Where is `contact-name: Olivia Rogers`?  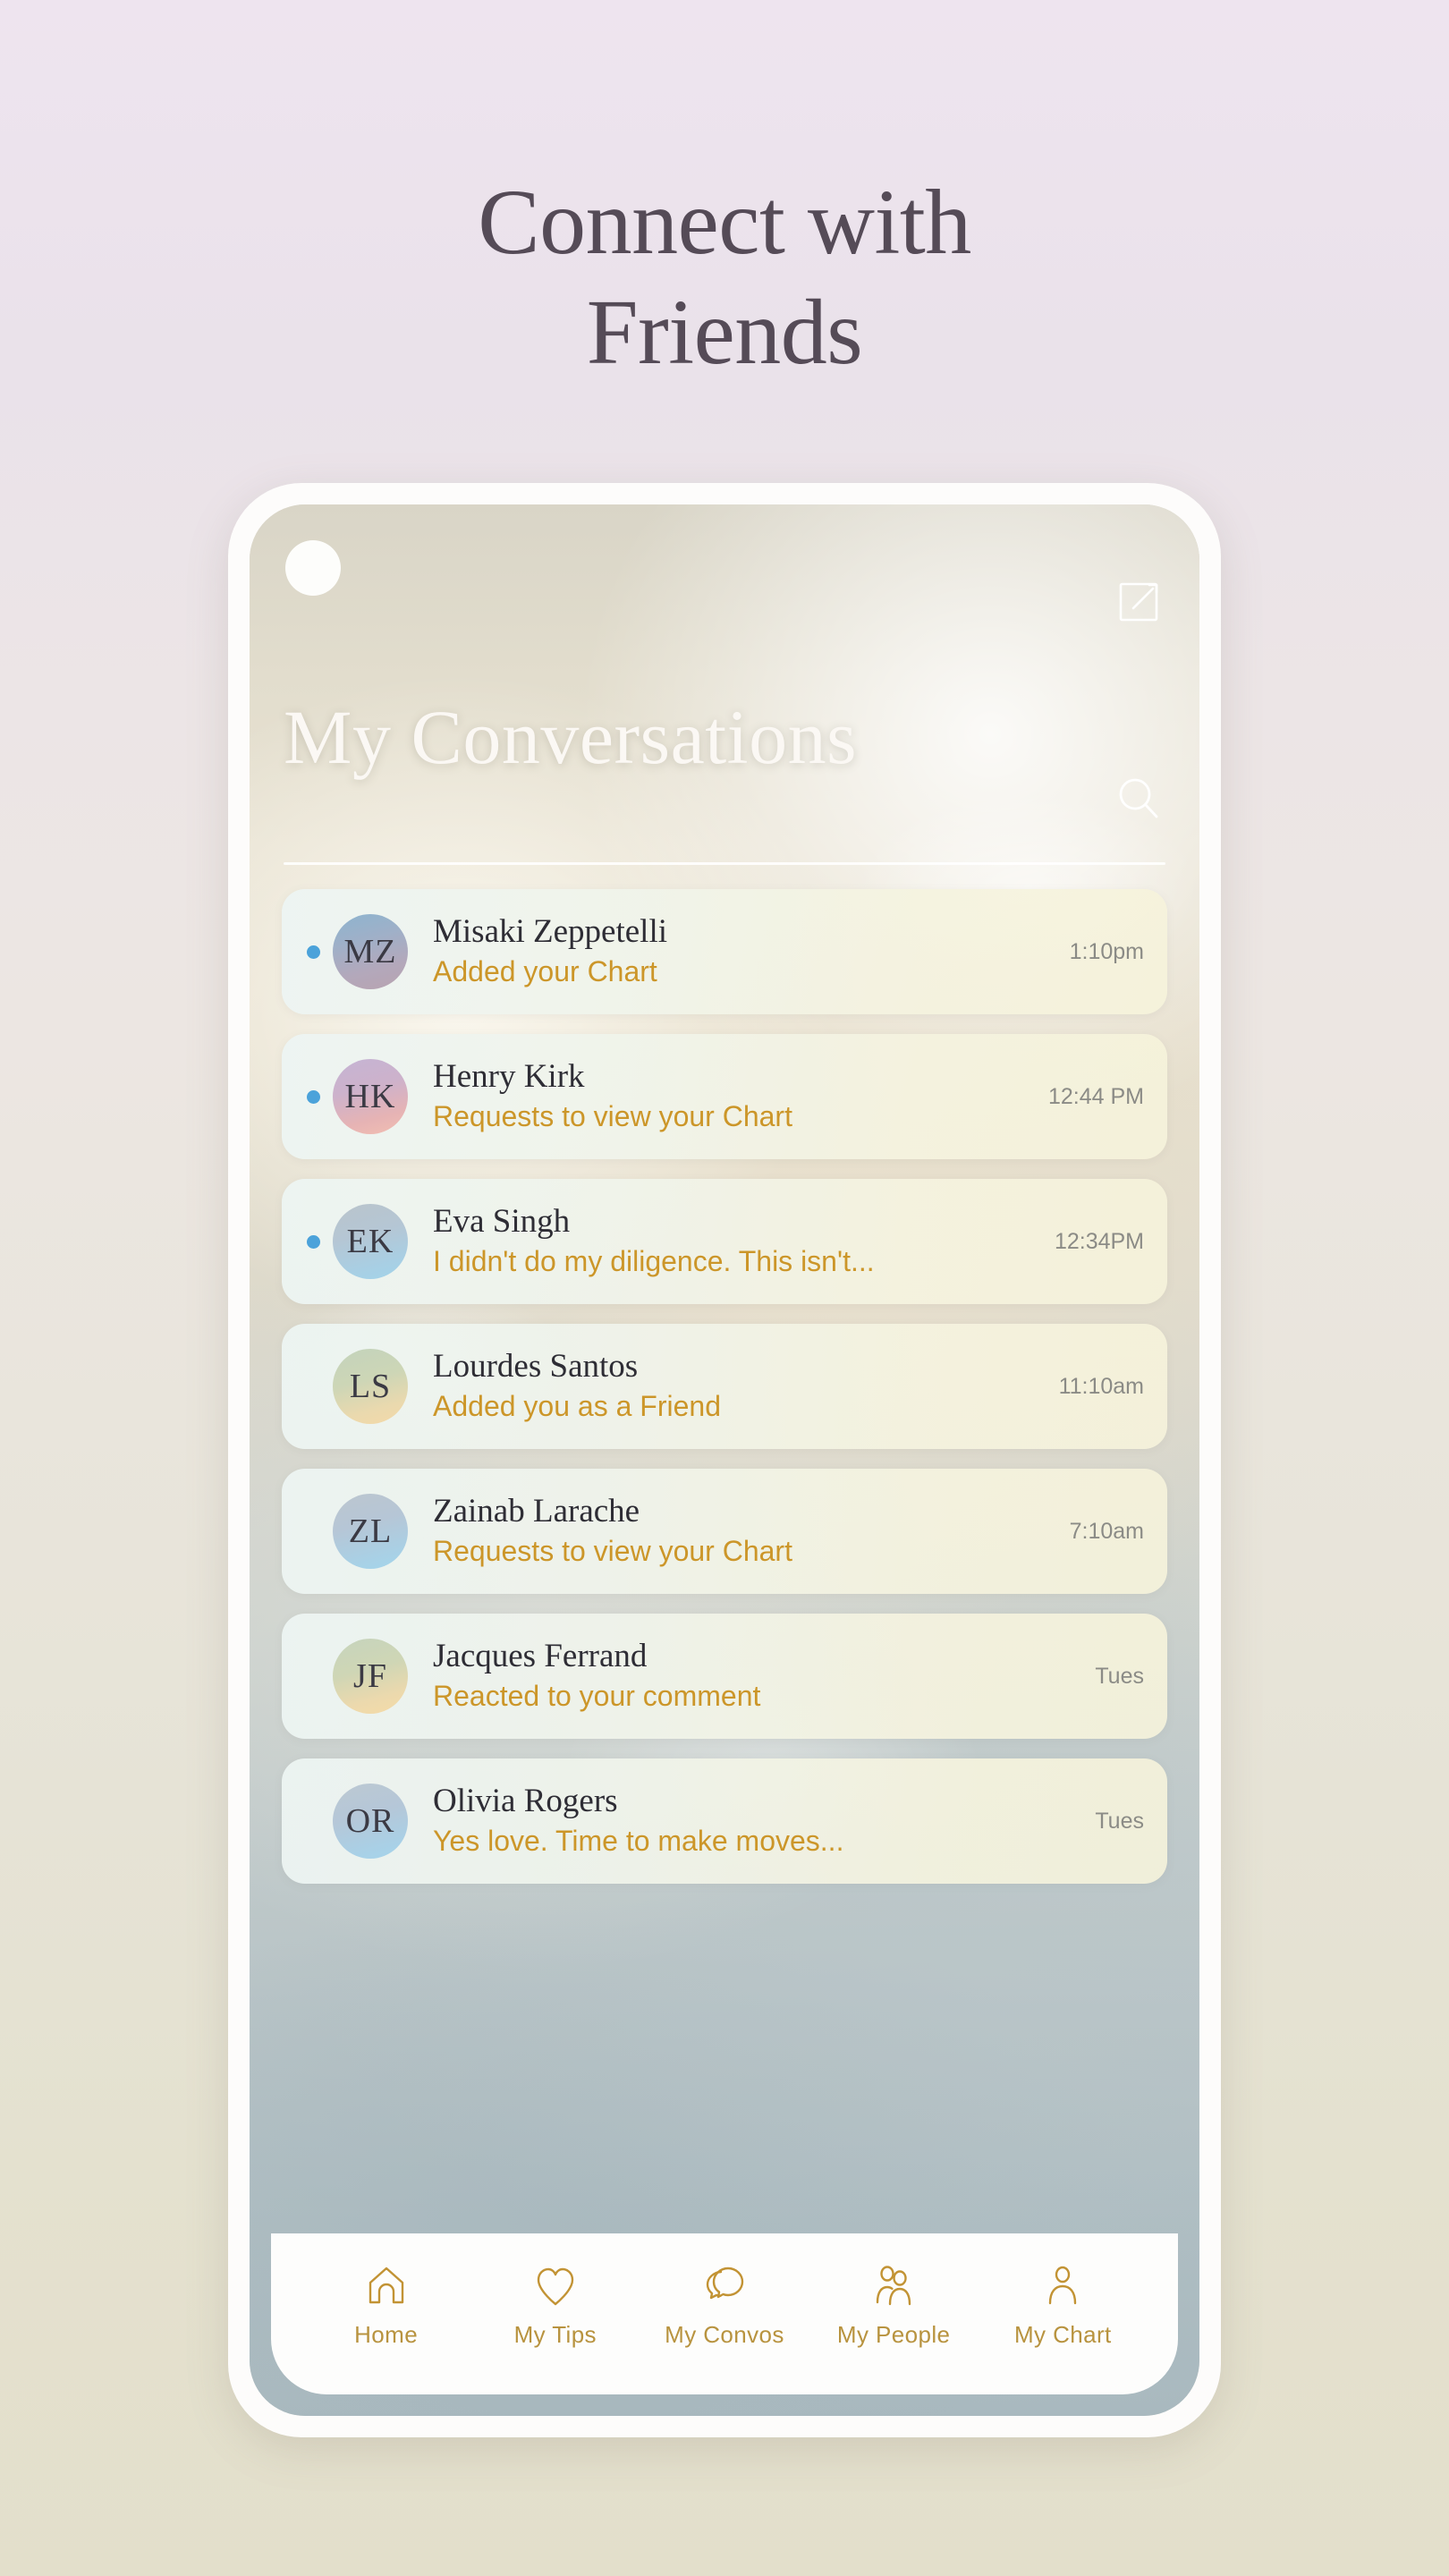 contact-name: Olivia Rogers is located at coordinates (525, 1800).